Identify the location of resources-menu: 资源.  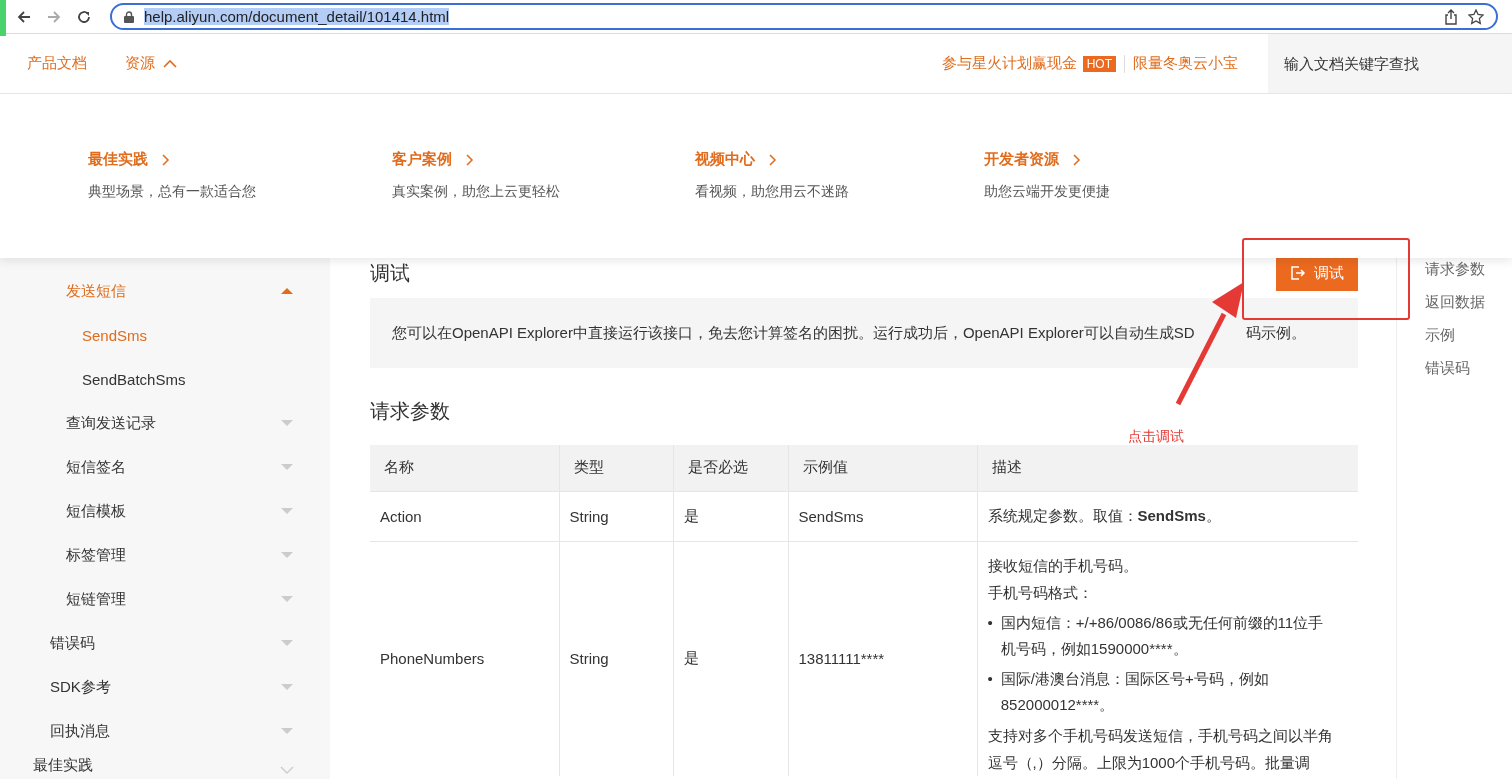
(151, 63).